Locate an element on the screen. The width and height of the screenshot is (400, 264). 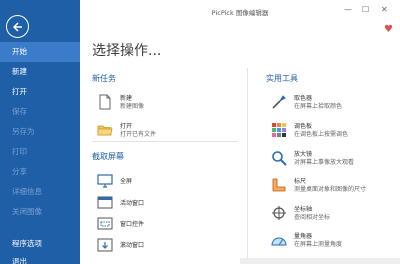
capture-active-window-label: 活动窗口 is located at coordinates (132, 203).